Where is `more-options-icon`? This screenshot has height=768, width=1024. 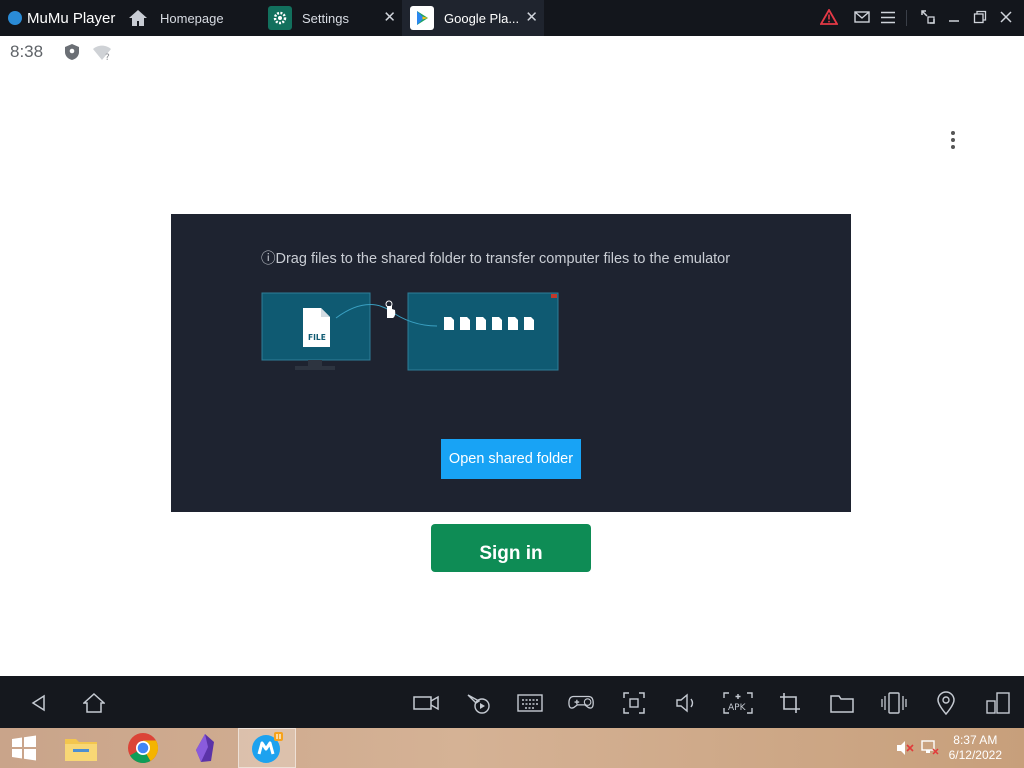
more-options-icon is located at coordinates (953, 142).